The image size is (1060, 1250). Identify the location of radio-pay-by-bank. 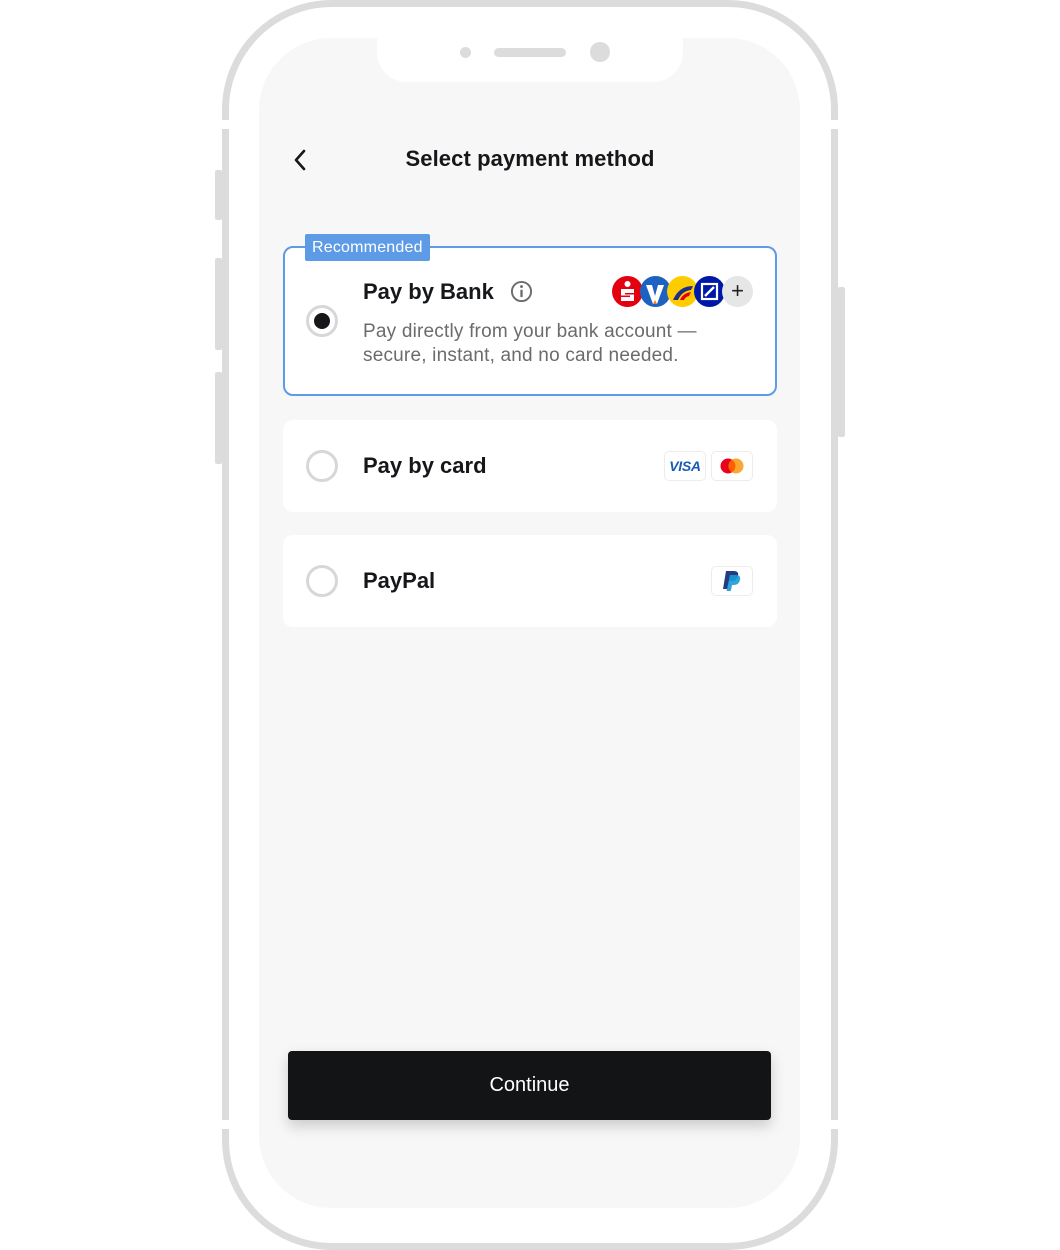
(322, 321).